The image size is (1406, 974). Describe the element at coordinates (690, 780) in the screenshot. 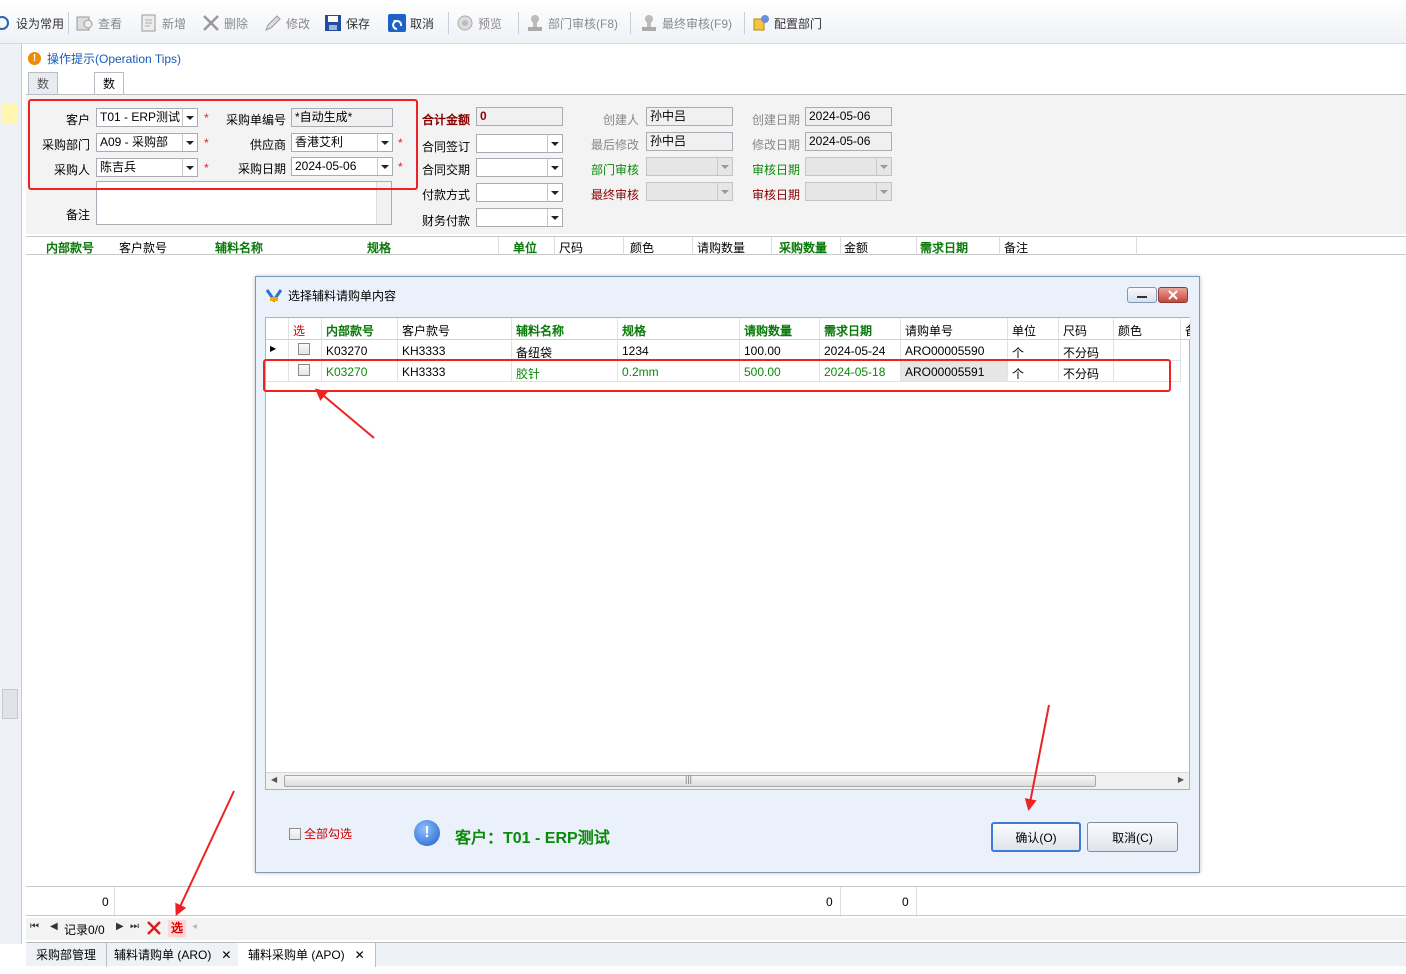

I see `scroll-thumb: |||` at that location.